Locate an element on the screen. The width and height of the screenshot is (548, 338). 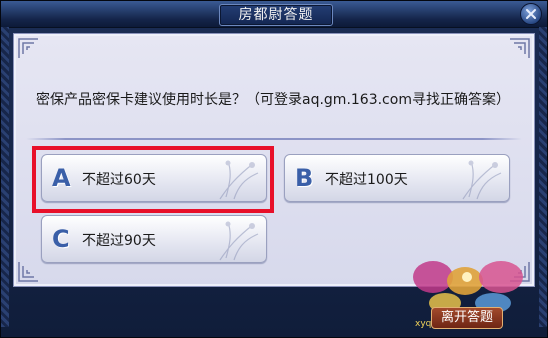
answer-highlight is located at coordinates (153, 179).